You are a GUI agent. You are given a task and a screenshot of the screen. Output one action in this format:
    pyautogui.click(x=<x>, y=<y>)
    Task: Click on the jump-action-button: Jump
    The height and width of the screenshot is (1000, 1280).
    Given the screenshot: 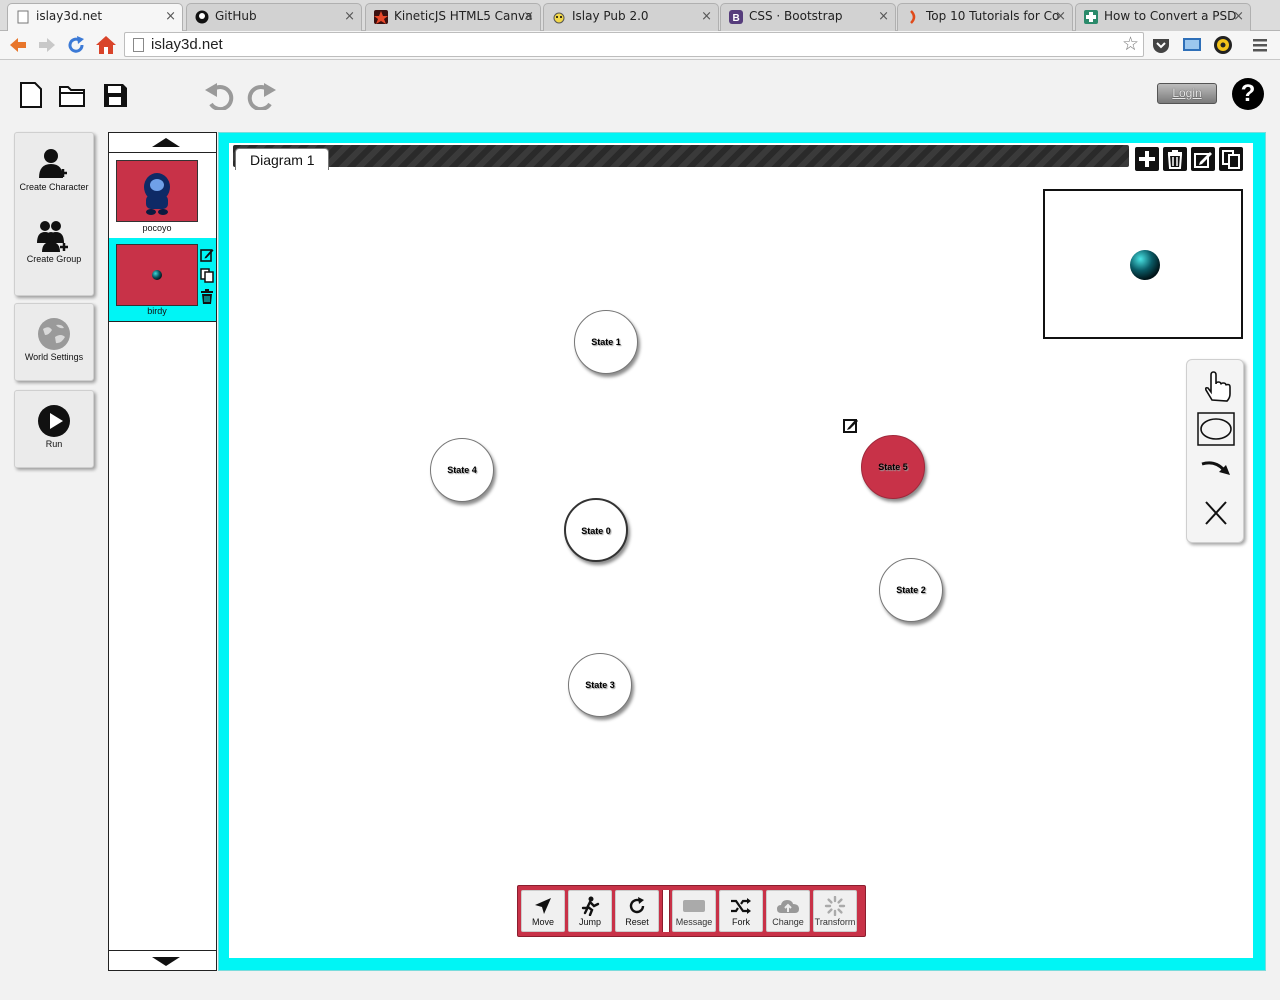 What is the action you would take?
    pyautogui.click(x=590, y=911)
    